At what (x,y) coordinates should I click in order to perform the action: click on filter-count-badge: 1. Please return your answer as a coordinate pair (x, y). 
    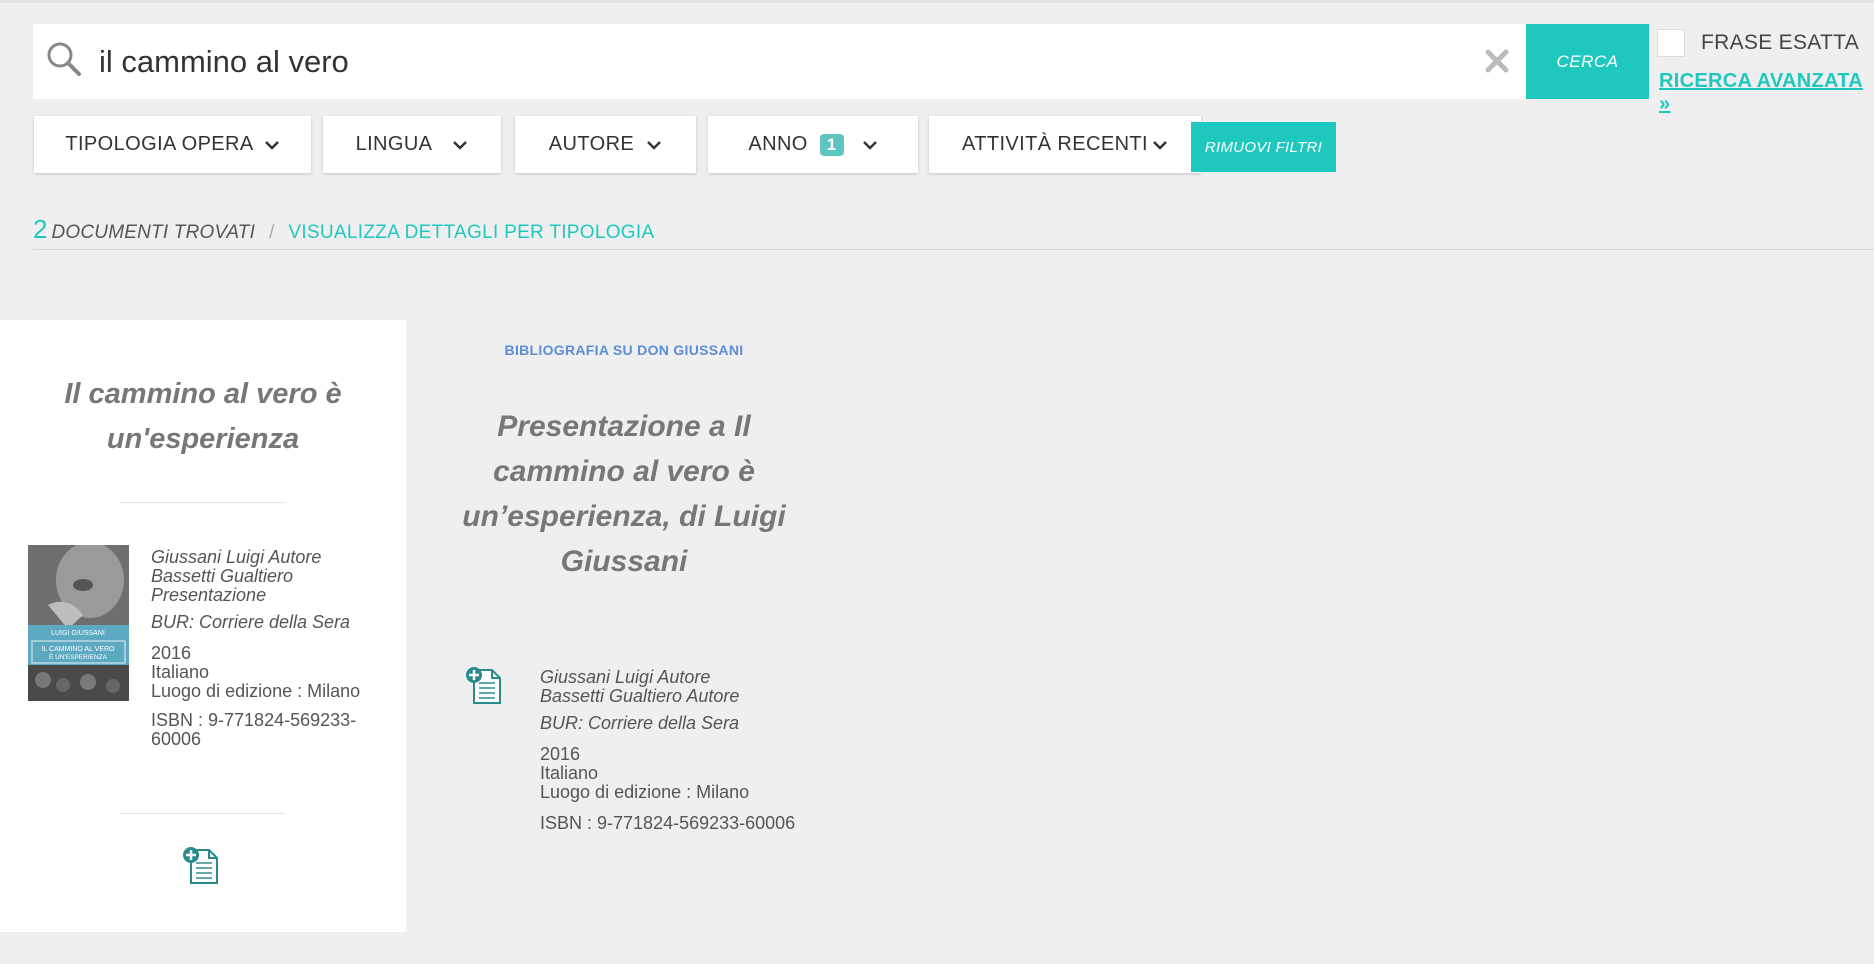
    Looking at the image, I should click on (831, 144).